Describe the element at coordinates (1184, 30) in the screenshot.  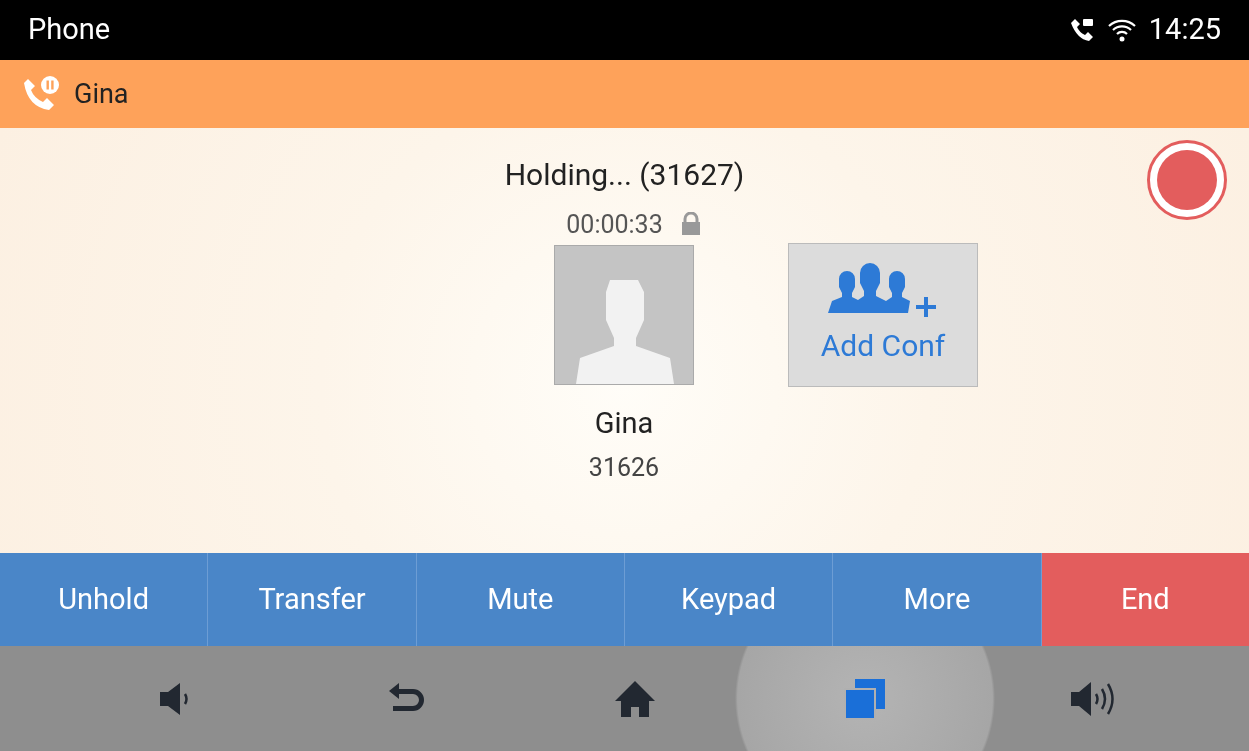
I see `clock: 14:25` at that location.